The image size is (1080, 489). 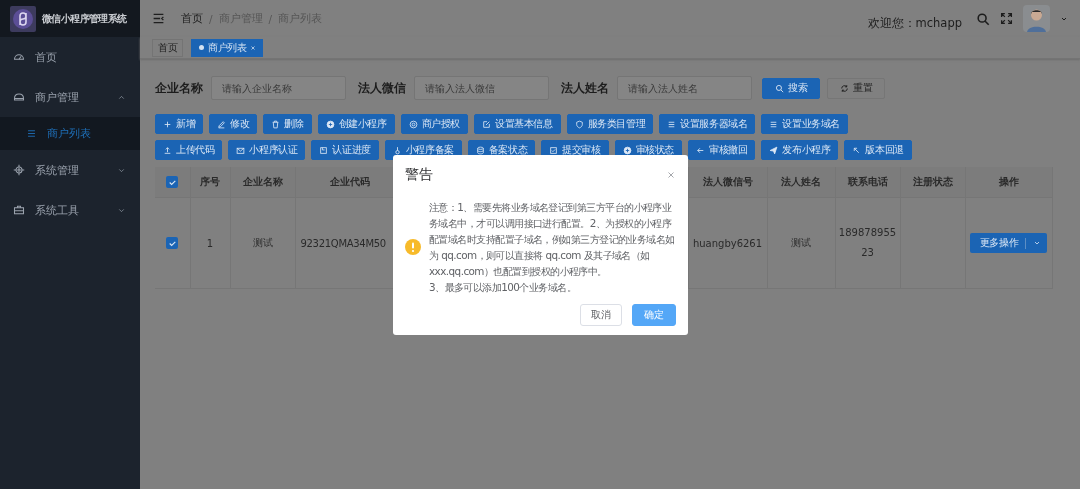 I want to click on check-square-icon, so click(x=554, y=150).